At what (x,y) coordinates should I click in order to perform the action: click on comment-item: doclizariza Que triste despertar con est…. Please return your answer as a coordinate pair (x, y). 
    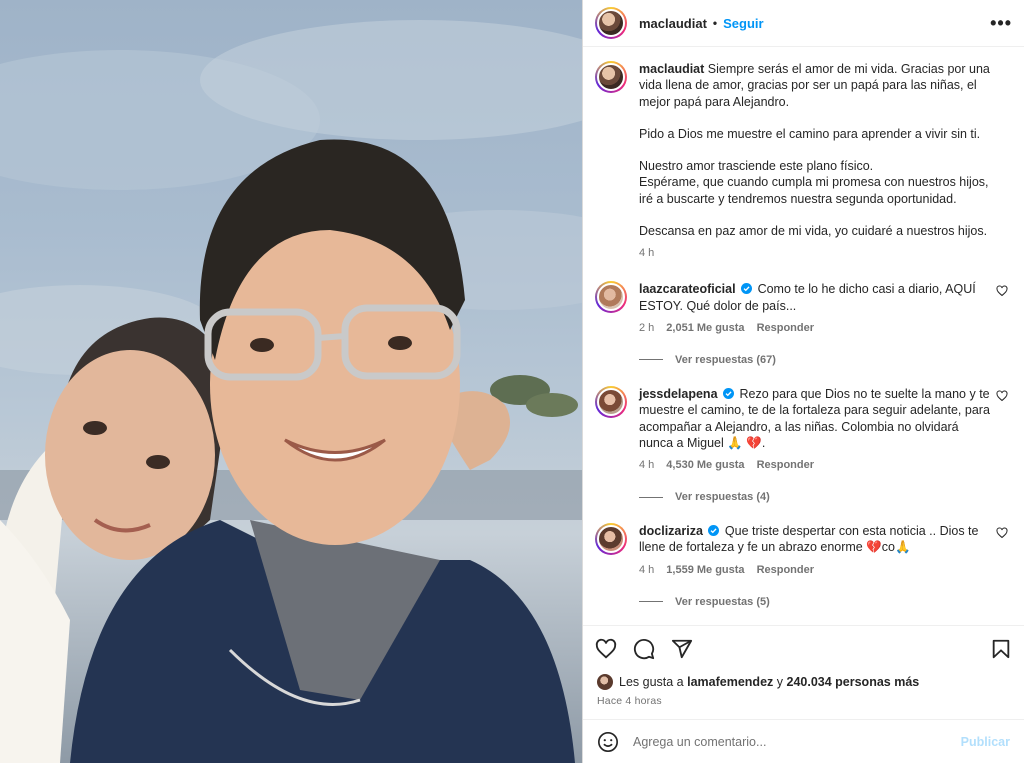
    Looking at the image, I should click on (801, 549).